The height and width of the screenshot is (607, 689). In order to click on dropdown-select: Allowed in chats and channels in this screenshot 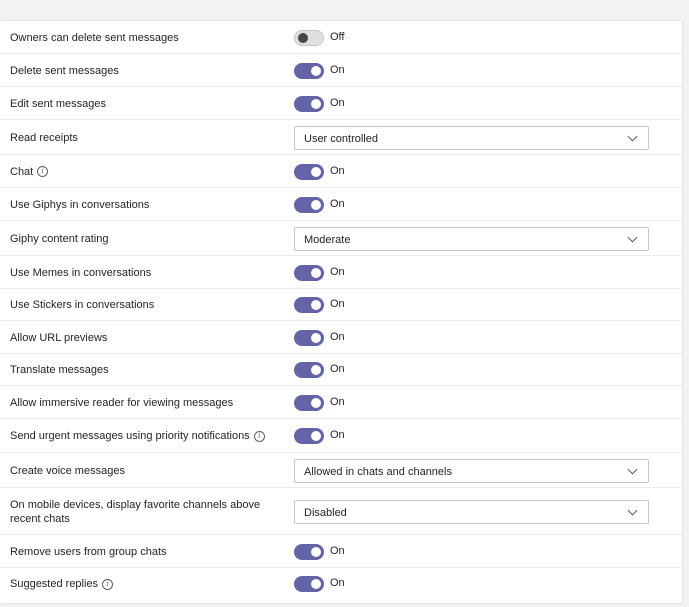, I will do `click(471, 471)`.